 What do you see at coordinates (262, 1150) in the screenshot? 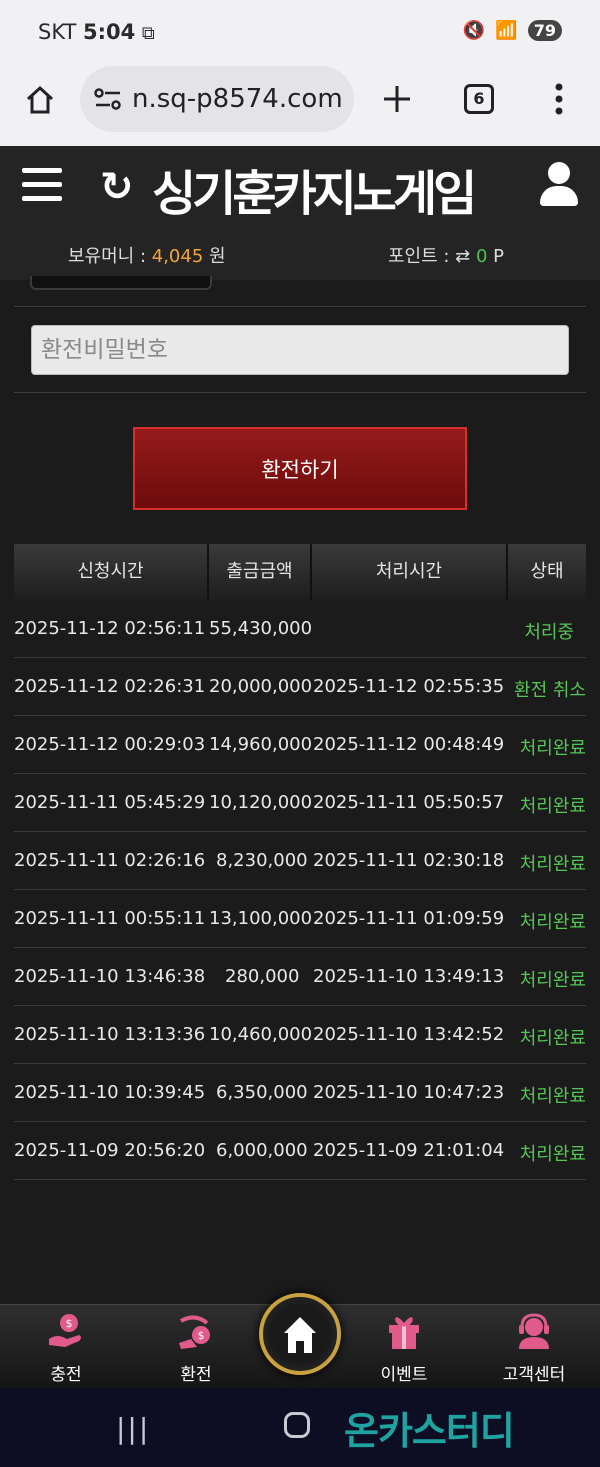
I see `cell-amount: 6,000,000` at bounding box center [262, 1150].